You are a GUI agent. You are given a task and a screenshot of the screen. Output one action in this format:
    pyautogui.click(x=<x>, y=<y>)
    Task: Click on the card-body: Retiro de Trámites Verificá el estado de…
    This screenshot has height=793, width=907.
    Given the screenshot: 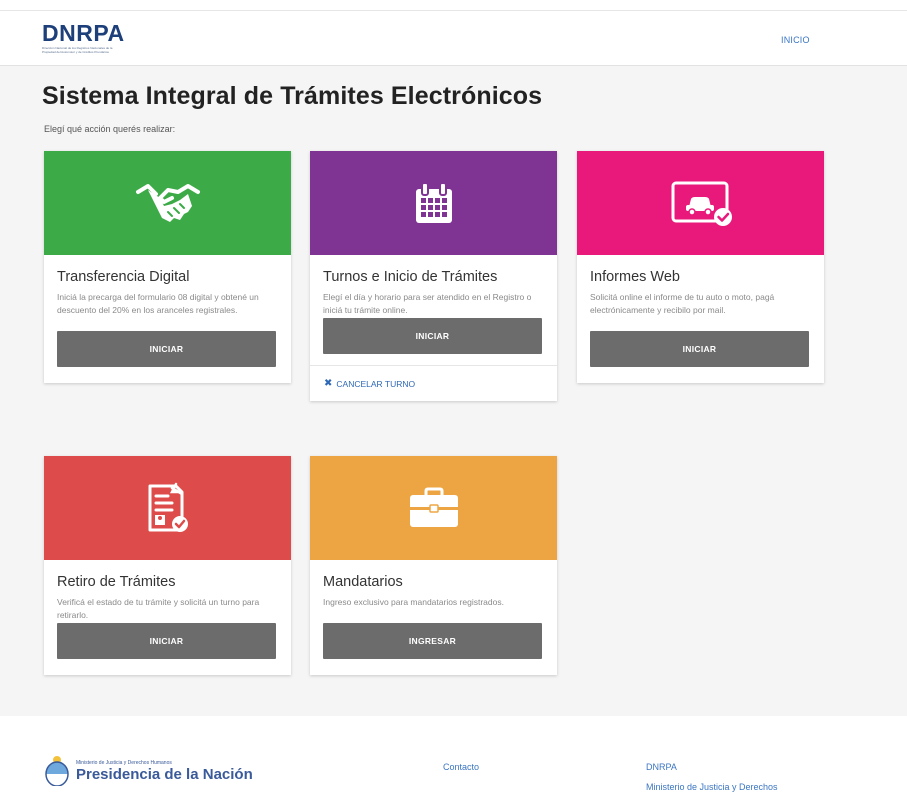 What is the action you would take?
    pyautogui.click(x=167, y=609)
    